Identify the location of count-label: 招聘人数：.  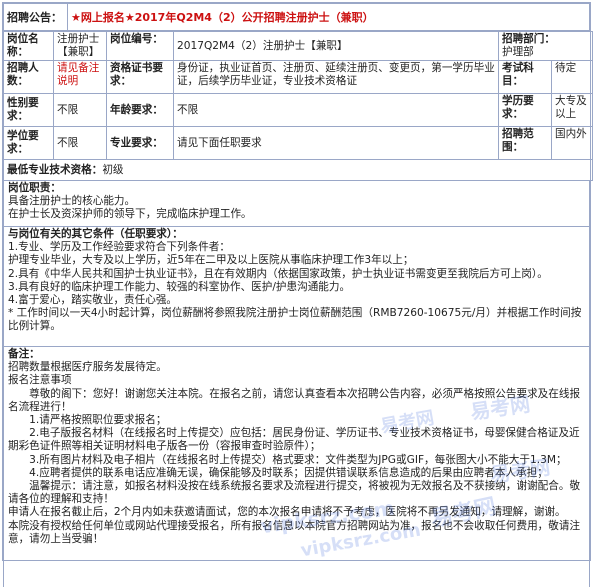
(28, 77).